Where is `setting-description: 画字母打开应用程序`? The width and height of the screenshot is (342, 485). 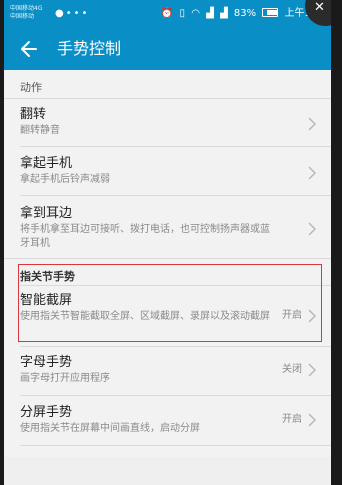
setting-description: 画字母打开应用程序 is located at coordinates (65, 378).